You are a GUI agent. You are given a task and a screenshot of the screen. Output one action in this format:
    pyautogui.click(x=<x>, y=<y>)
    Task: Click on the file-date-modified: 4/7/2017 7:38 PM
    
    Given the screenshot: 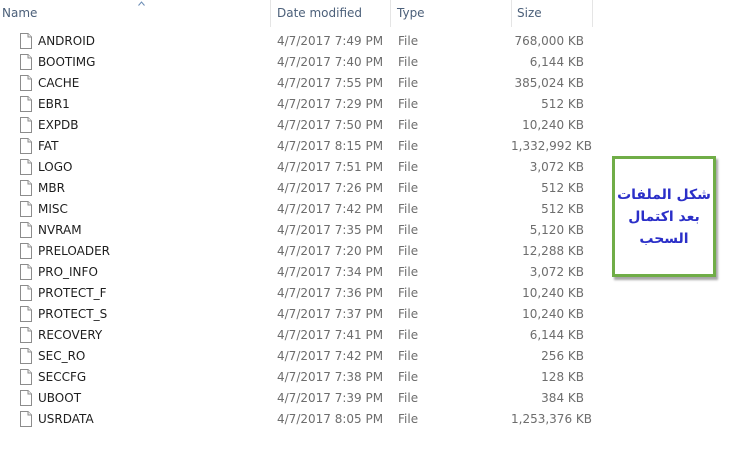 What is the action you would take?
    pyautogui.click(x=330, y=377)
    